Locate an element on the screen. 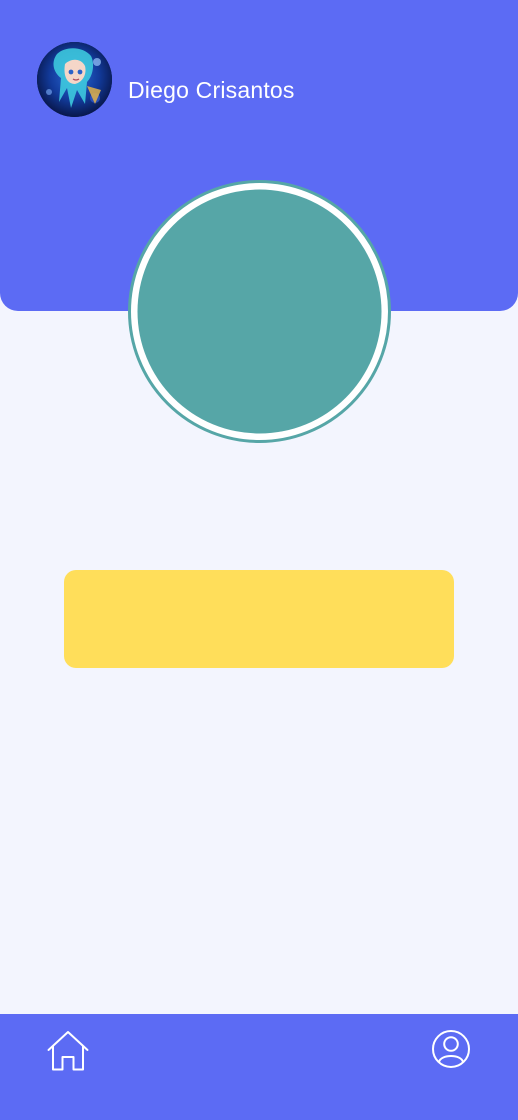  nav-profile-button is located at coordinates (451, 1049).